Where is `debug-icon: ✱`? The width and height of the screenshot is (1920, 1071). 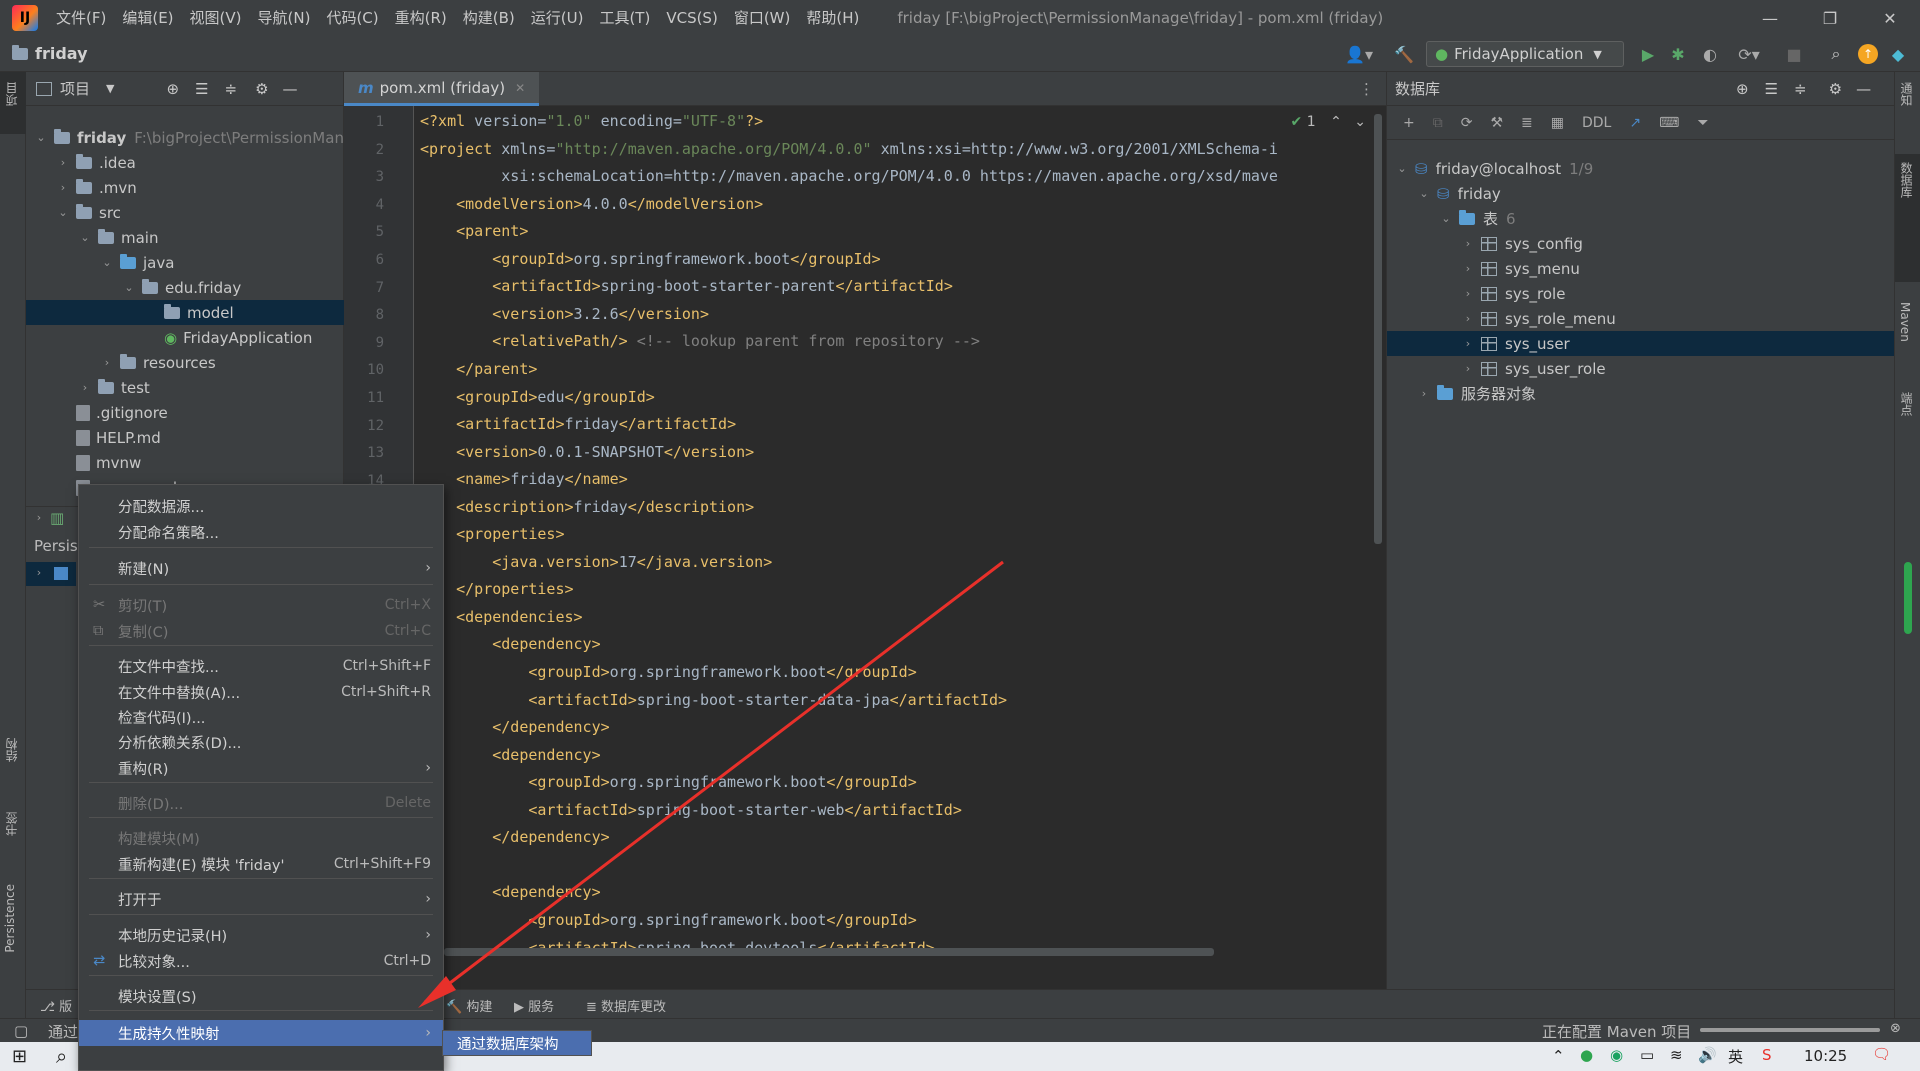 debug-icon: ✱ is located at coordinates (1678, 54).